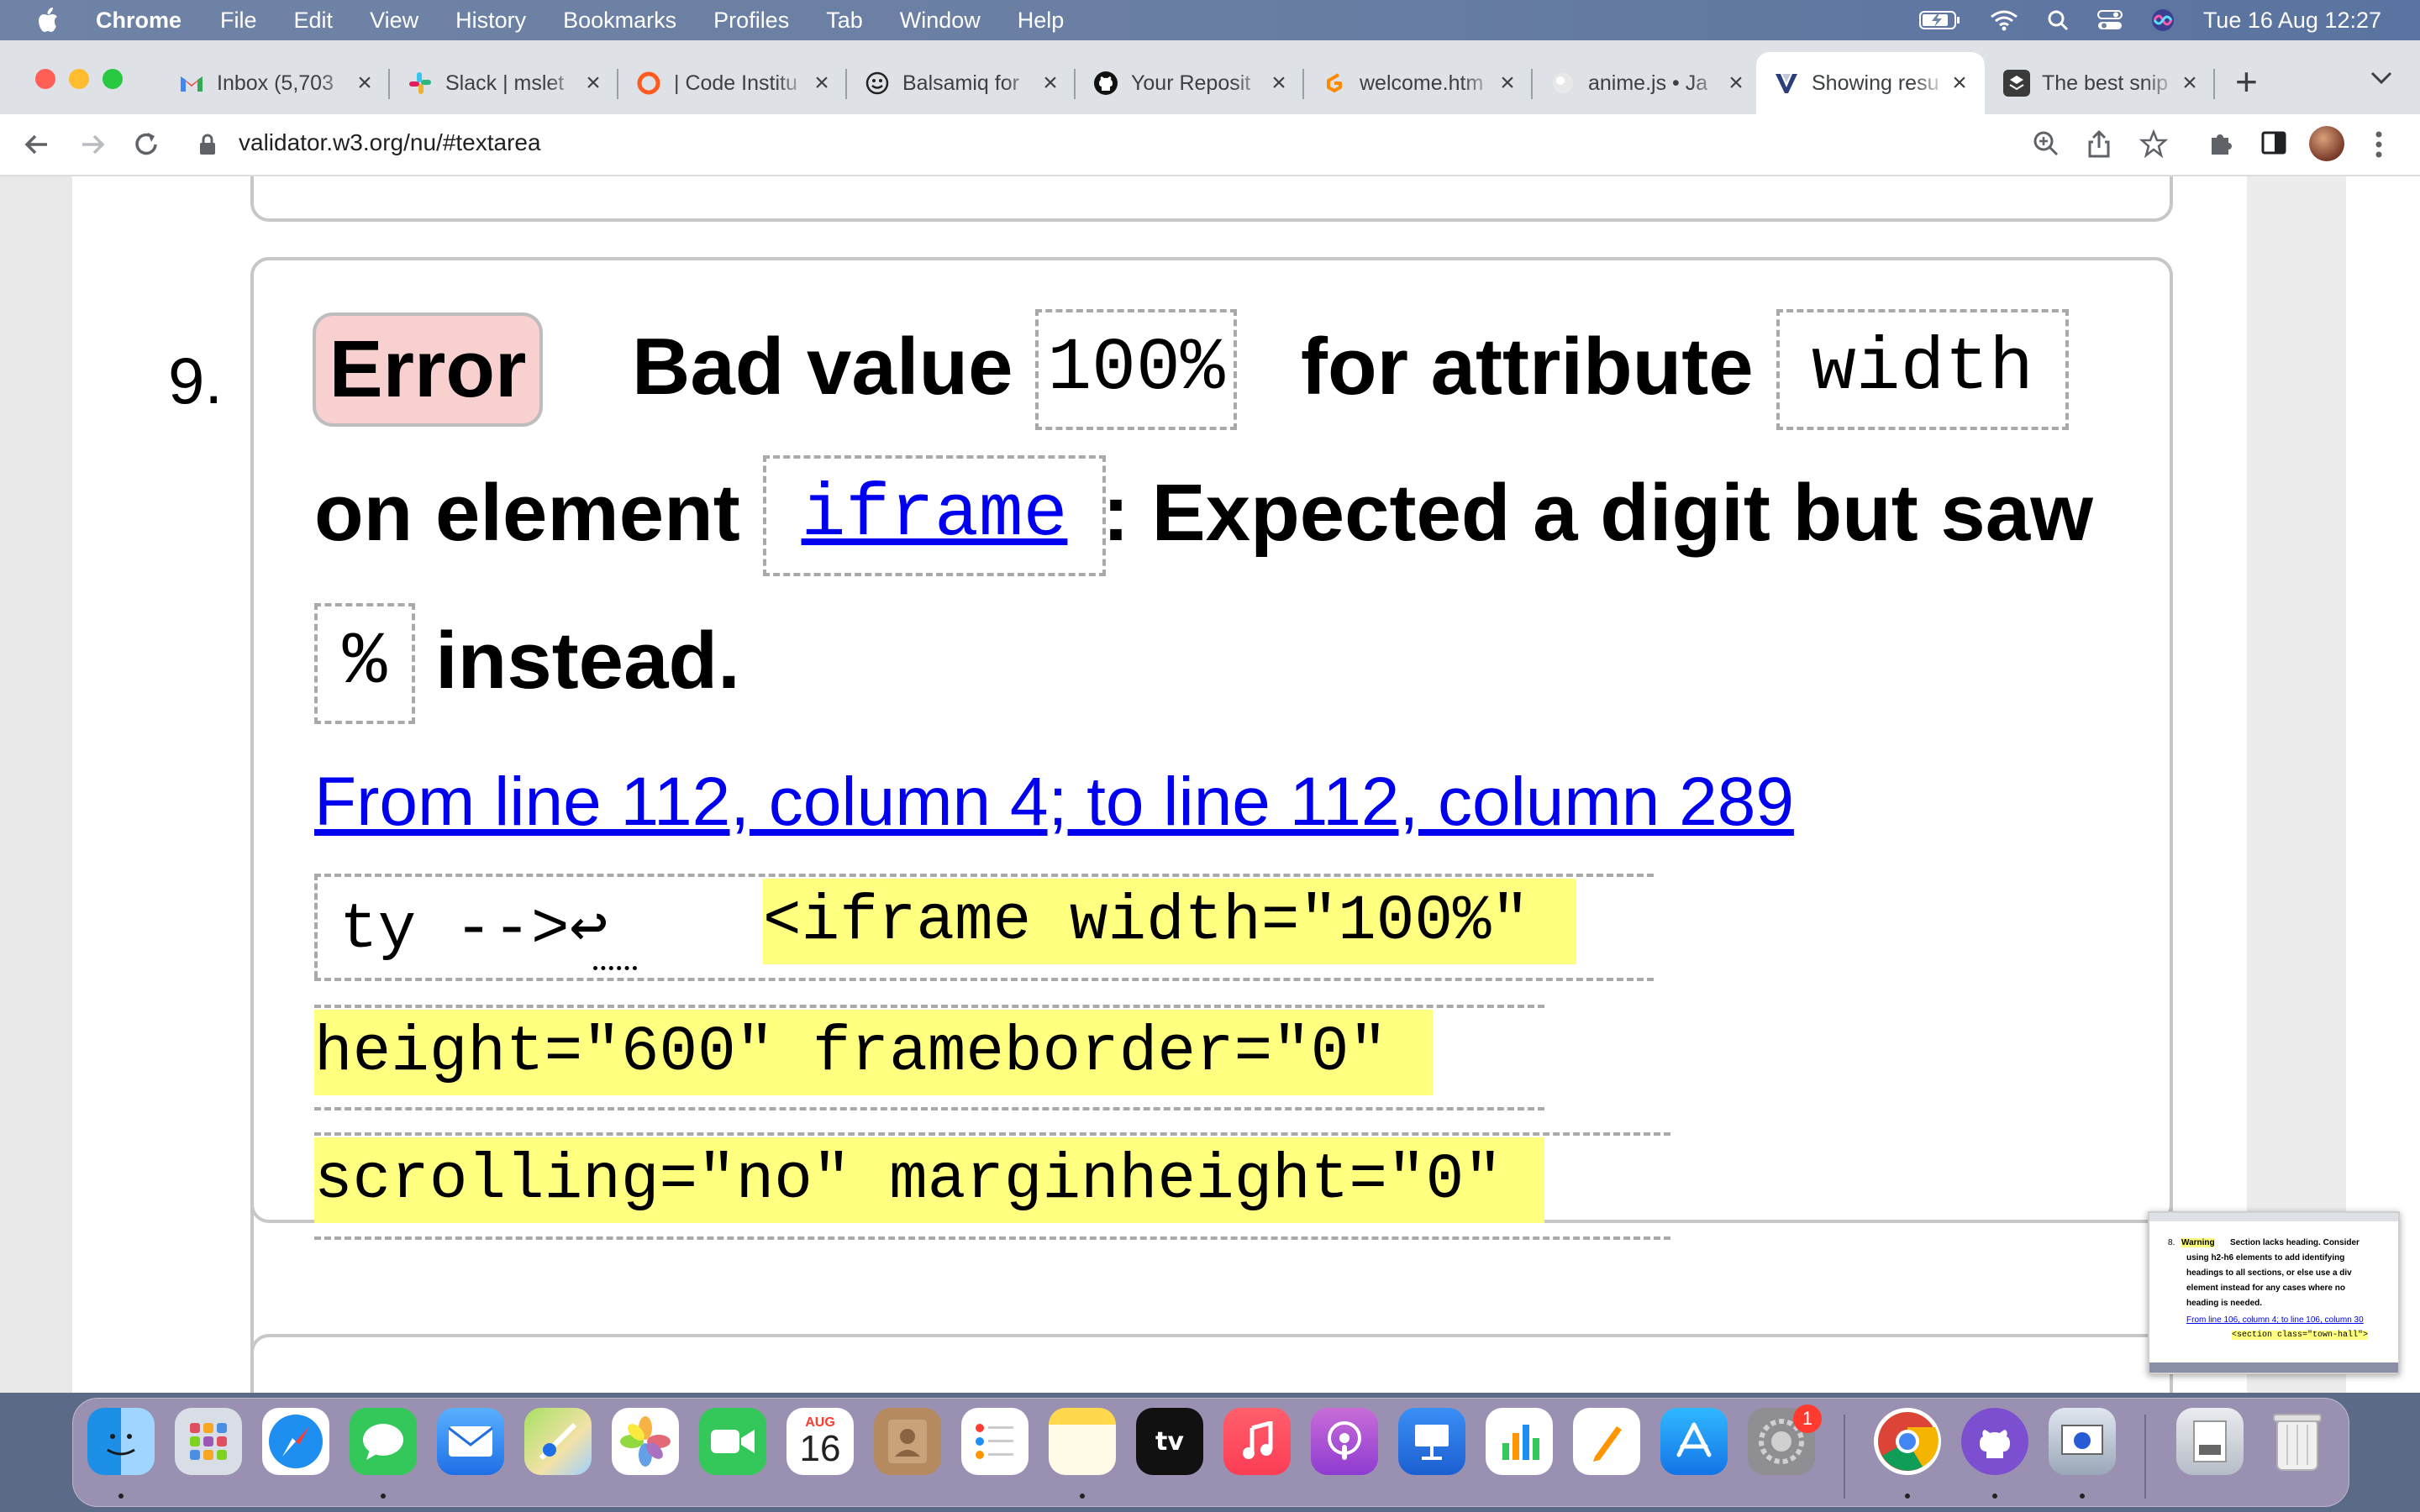 This screenshot has height=1512, width=2420. What do you see at coordinates (935, 515) in the screenshot?
I see `iframe-element-link: iframe` at bounding box center [935, 515].